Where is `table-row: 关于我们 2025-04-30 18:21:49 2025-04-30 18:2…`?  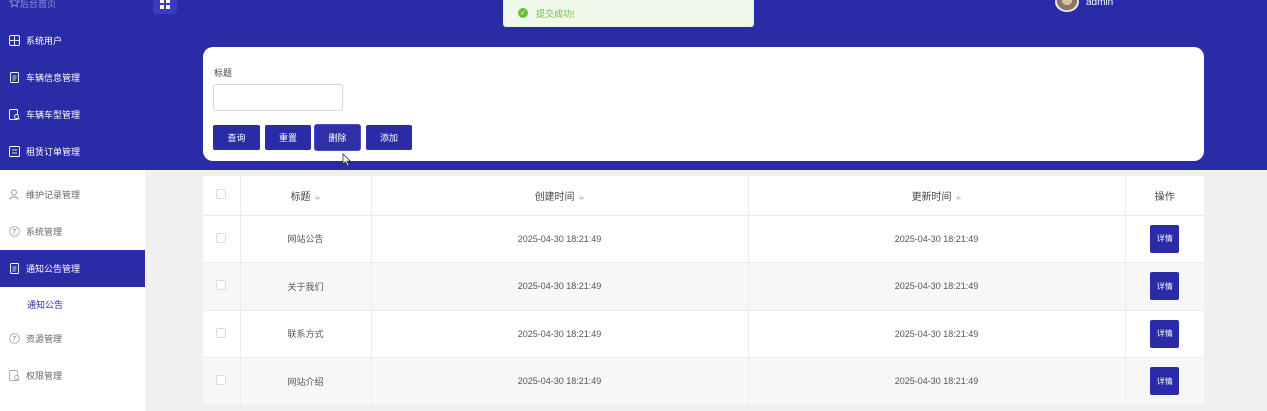
table-row: 关于我们 2025-04-30 18:21:49 2025-04-30 18:2… is located at coordinates (703, 286).